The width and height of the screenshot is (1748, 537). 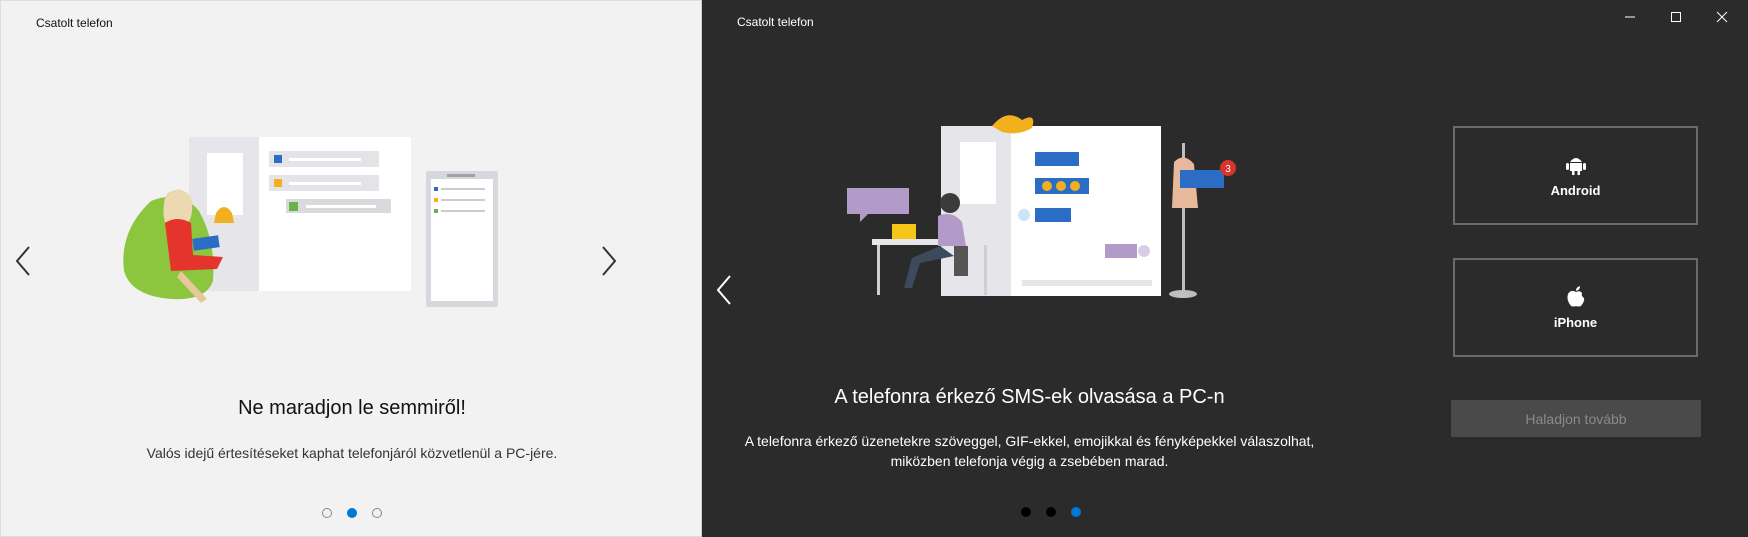 I want to click on android-label: Android, so click(x=1575, y=190).